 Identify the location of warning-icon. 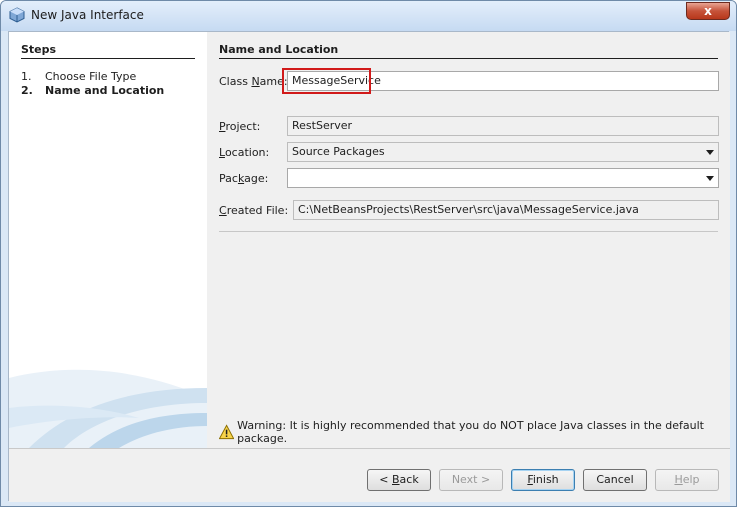
(227, 432).